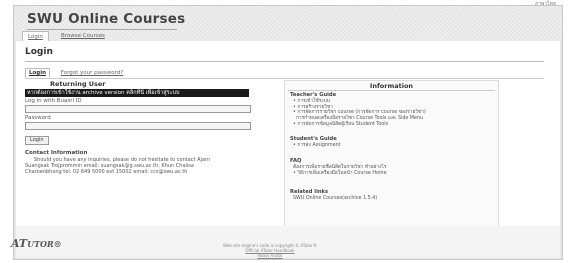  I want to click on password-input, so click(138, 126).